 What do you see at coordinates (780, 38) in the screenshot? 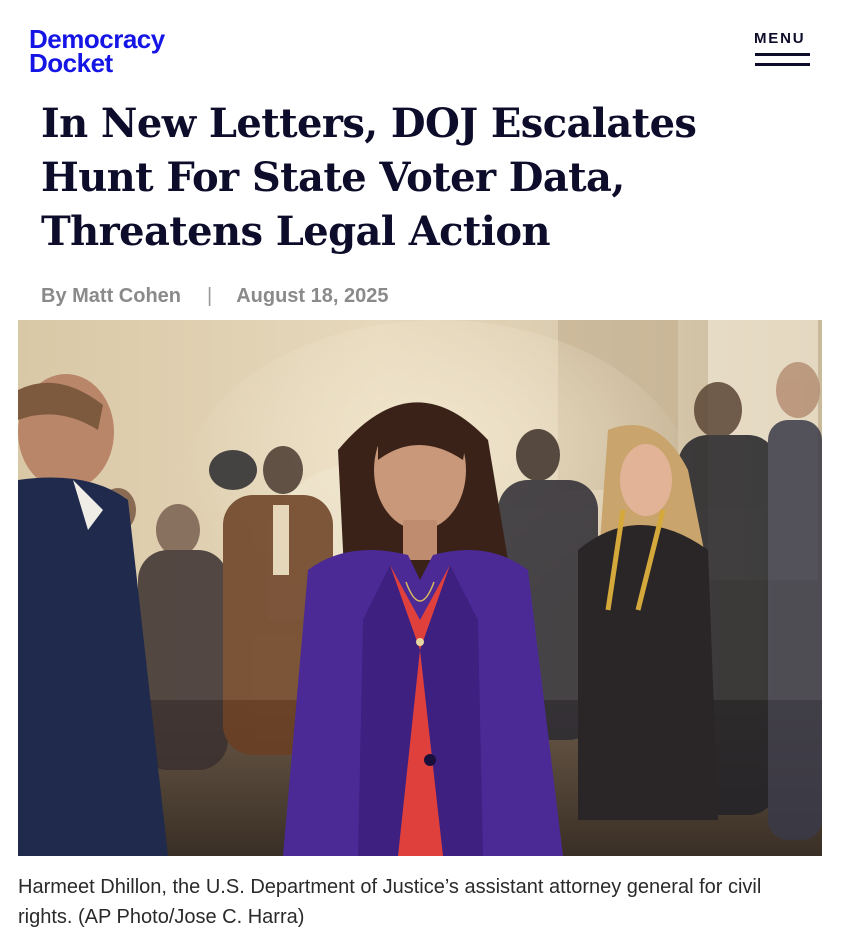
I see `menu-label: MENU` at bounding box center [780, 38].